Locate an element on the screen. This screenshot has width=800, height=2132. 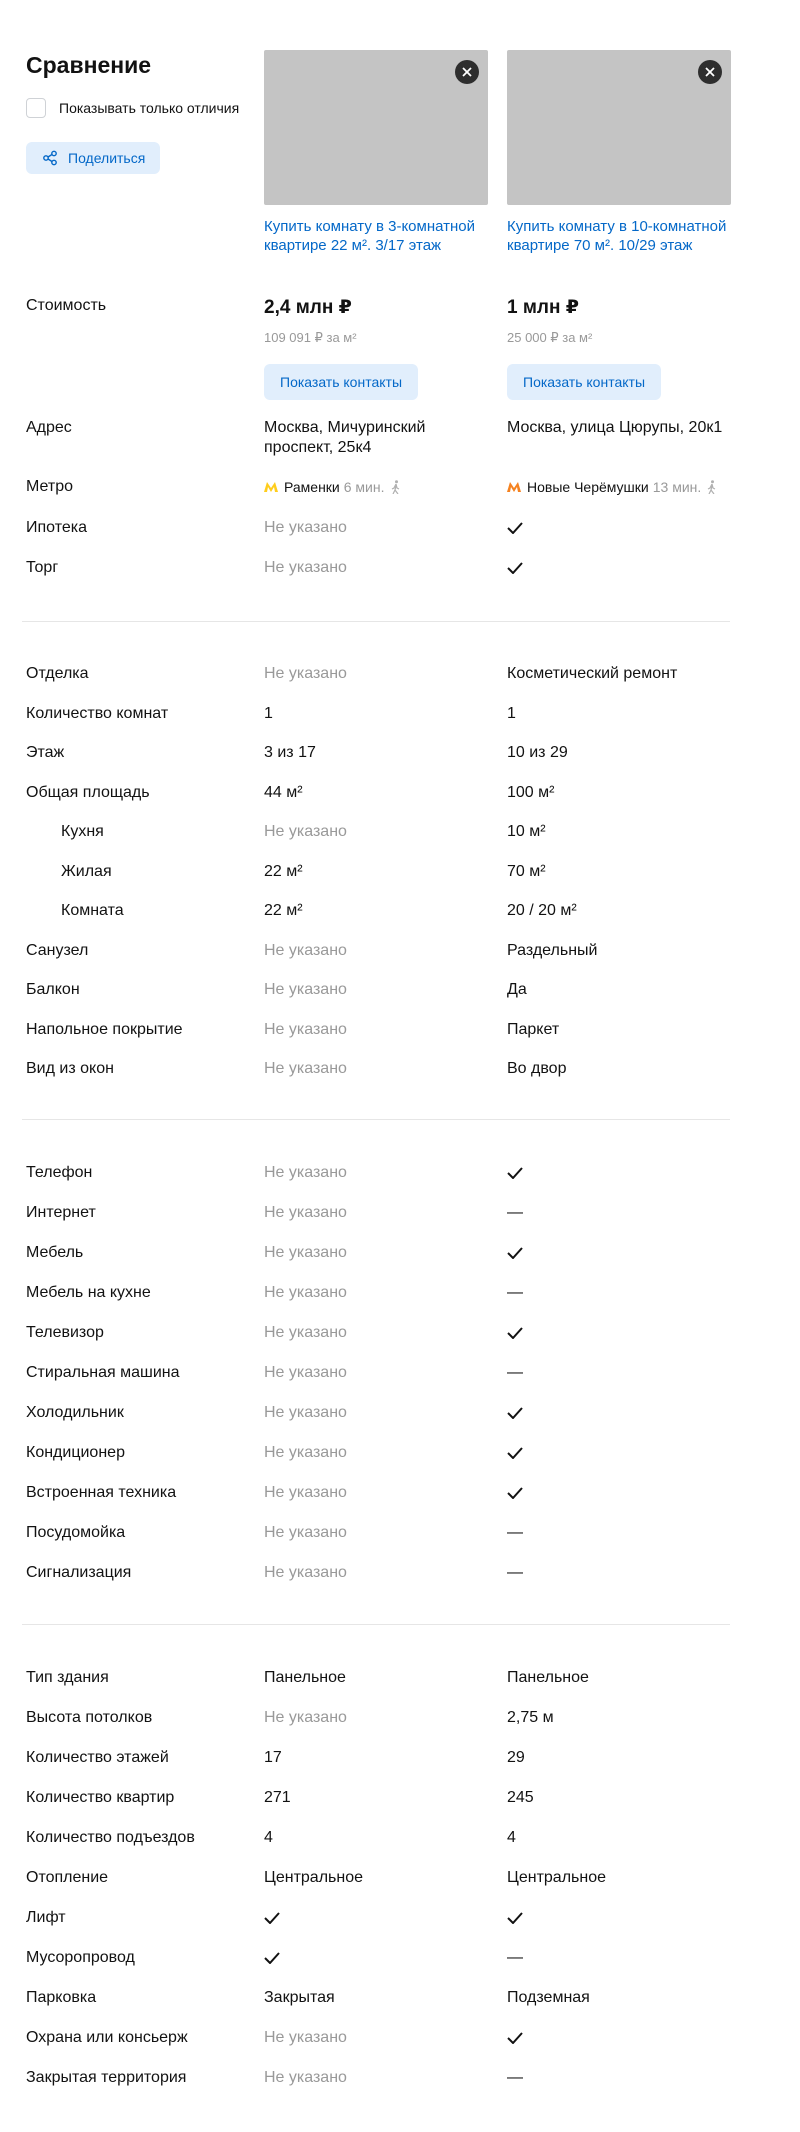
mortgage-value: Не указано is located at coordinates (305, 527).